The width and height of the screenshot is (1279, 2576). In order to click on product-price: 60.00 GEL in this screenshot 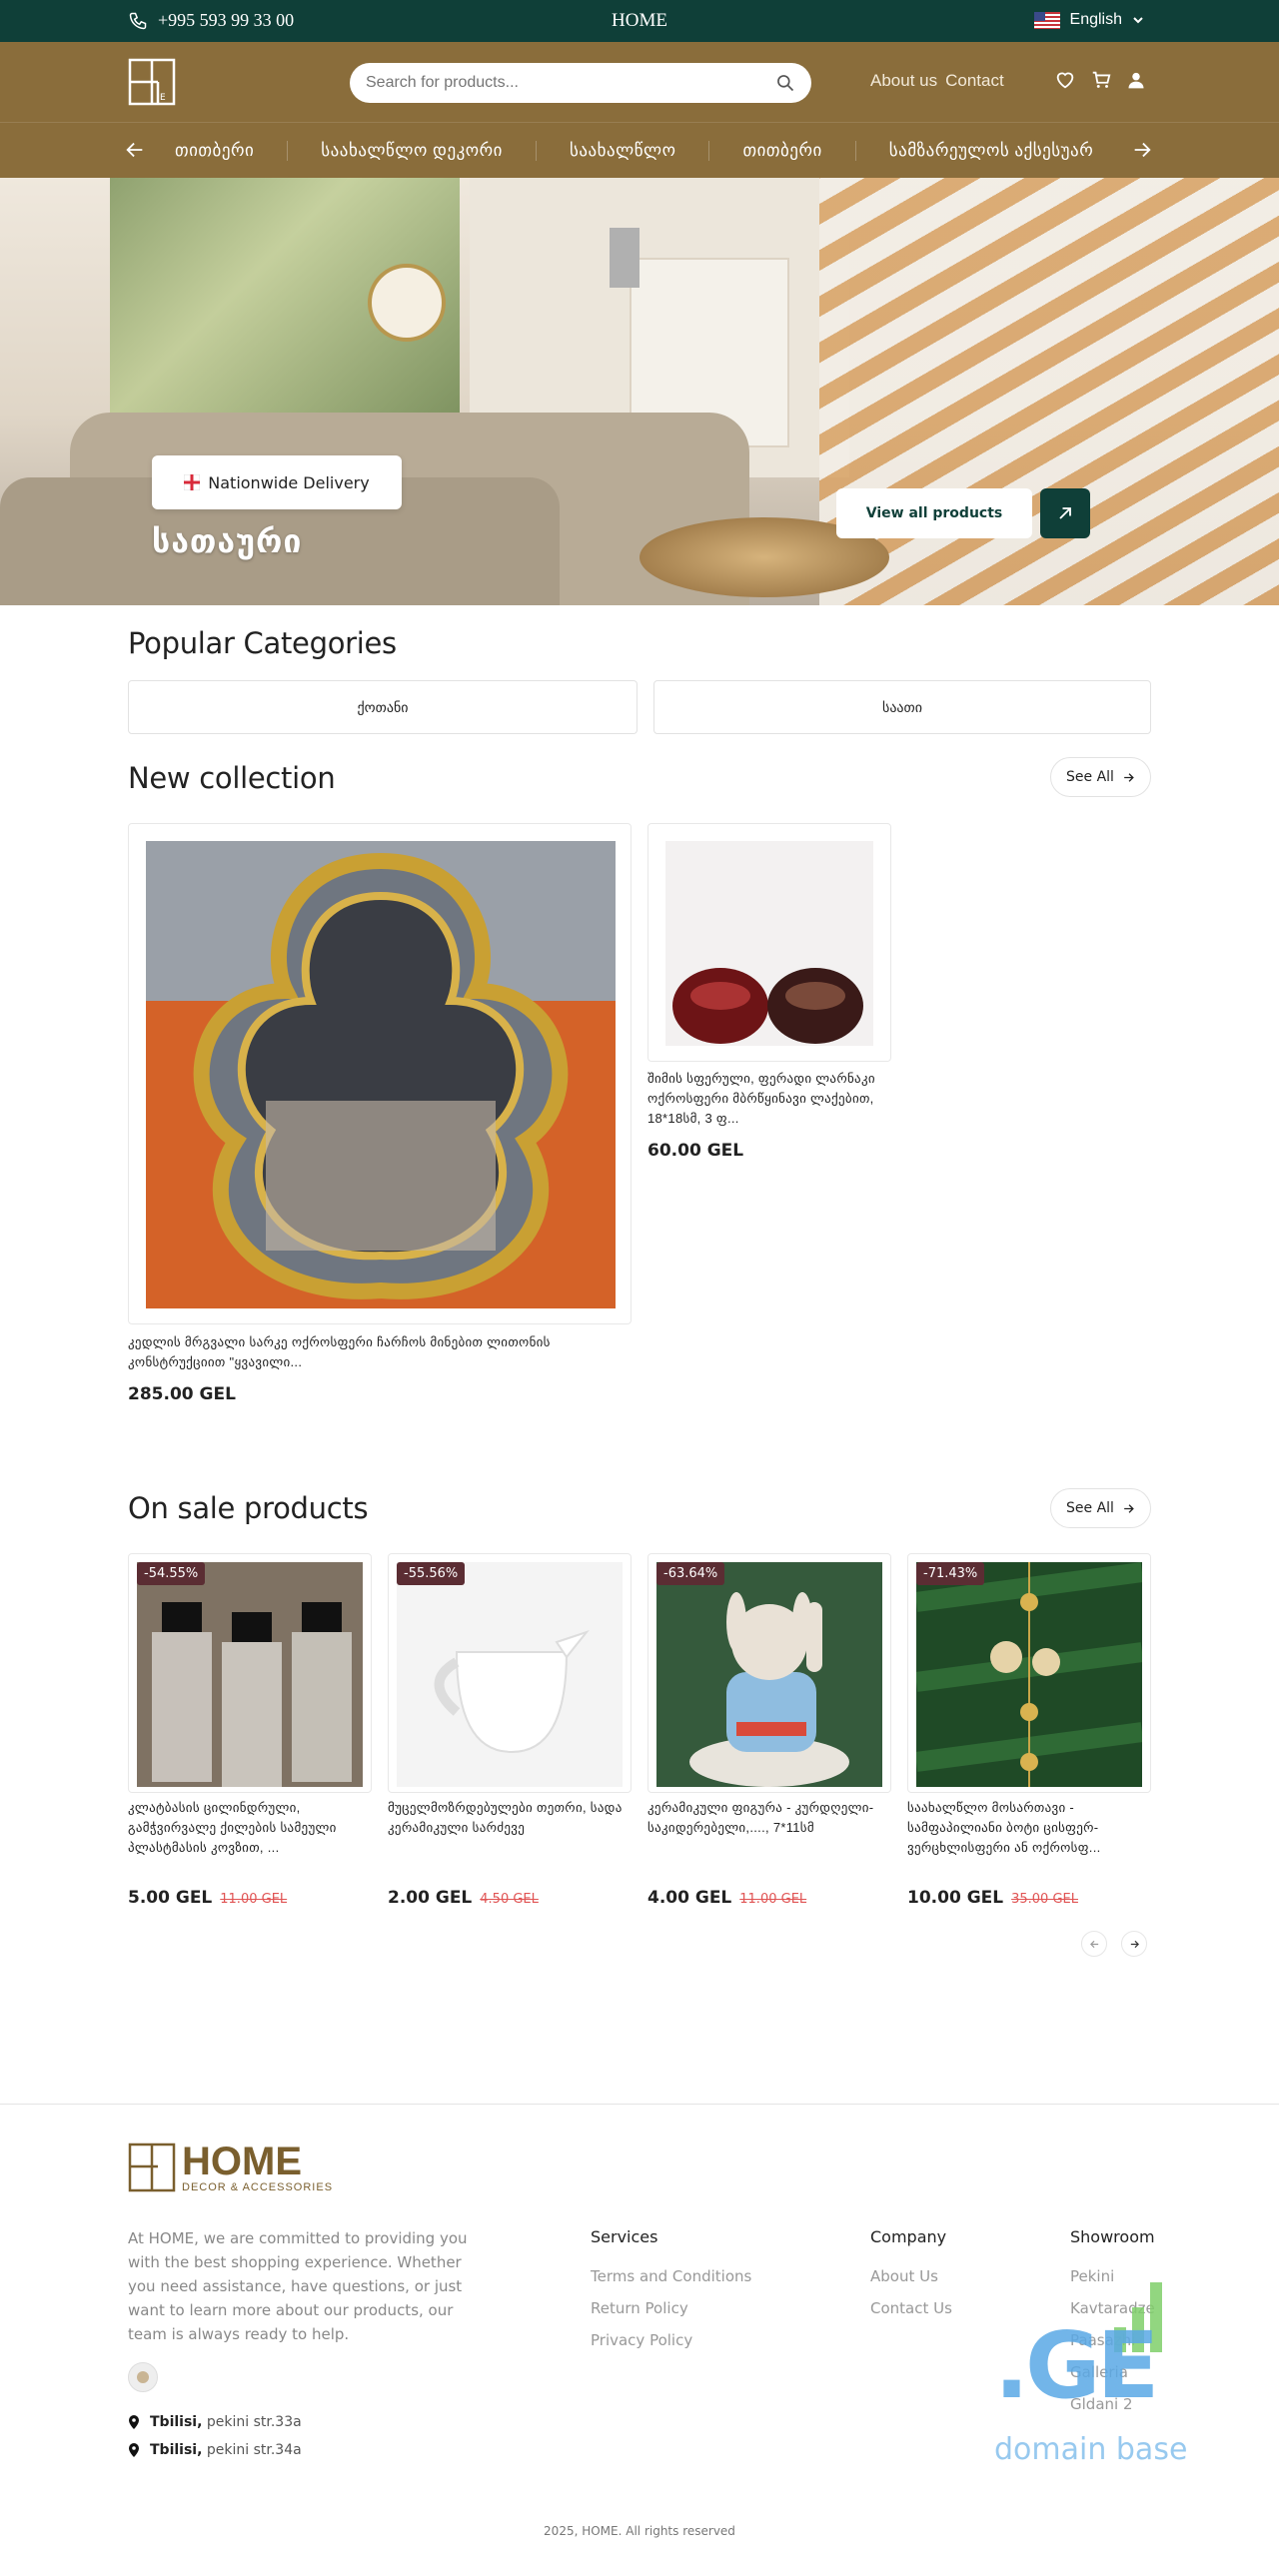, I will do `click(695, 1151)`.